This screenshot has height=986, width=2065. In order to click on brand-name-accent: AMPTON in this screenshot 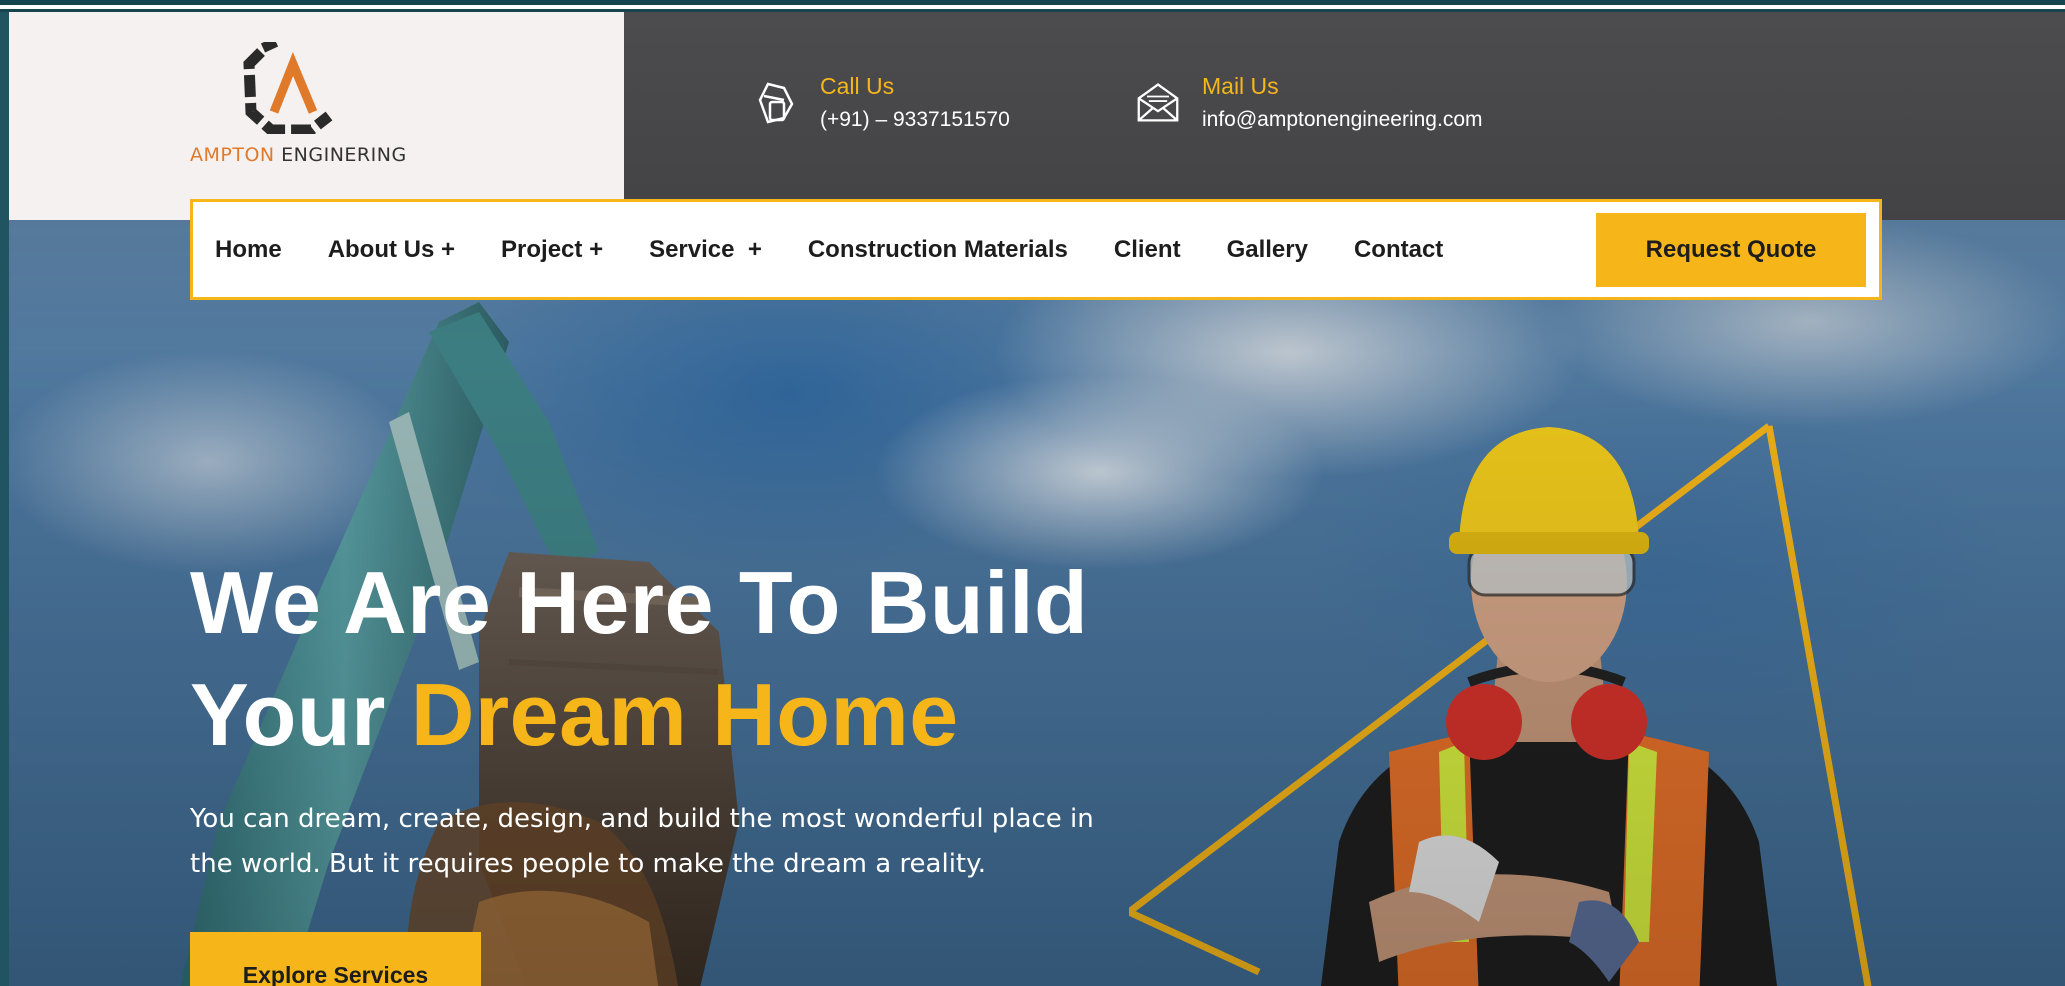, I will do `click(232, 155)`.